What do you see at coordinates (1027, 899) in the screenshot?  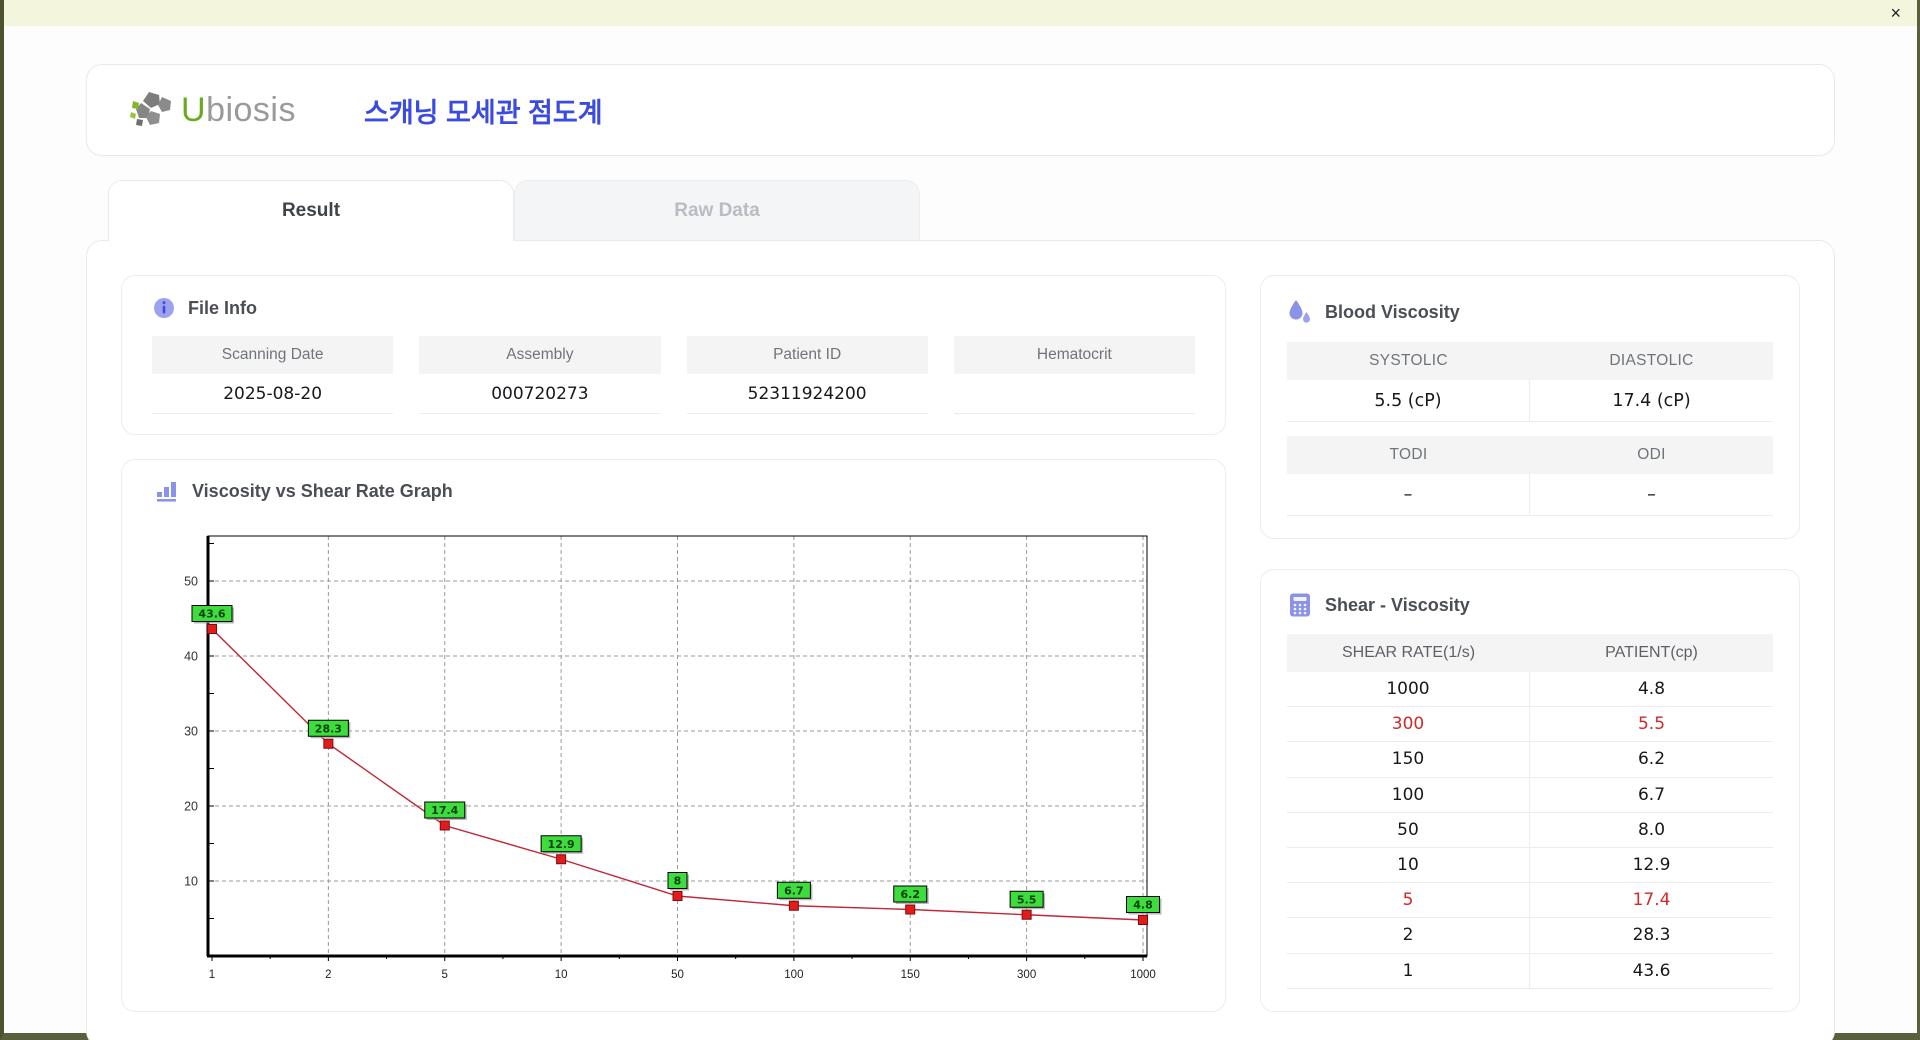 I see `svg-text: 5.5` at bounding box center [1027, 899].